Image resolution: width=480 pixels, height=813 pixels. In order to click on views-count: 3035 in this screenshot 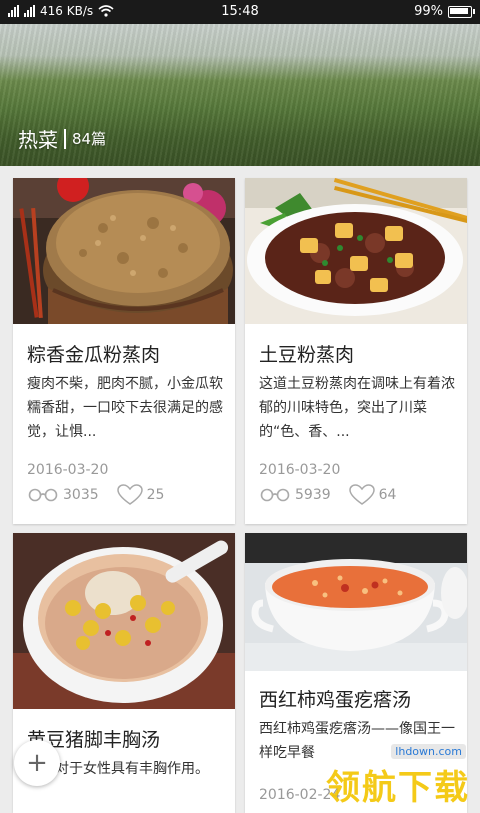, I will do `click(81, 495)`.